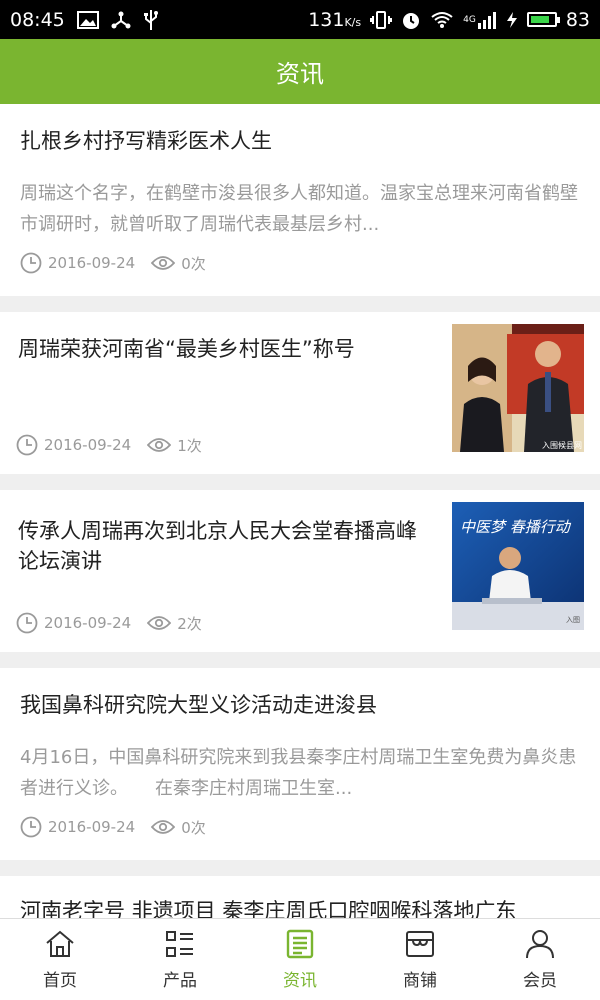 The height and width of the screenshot is (1000, 600). What do you see at coordinates (420, 959) in the screenshot?
I see `nav-shop: 商铺` at bounding box center [420, 959].